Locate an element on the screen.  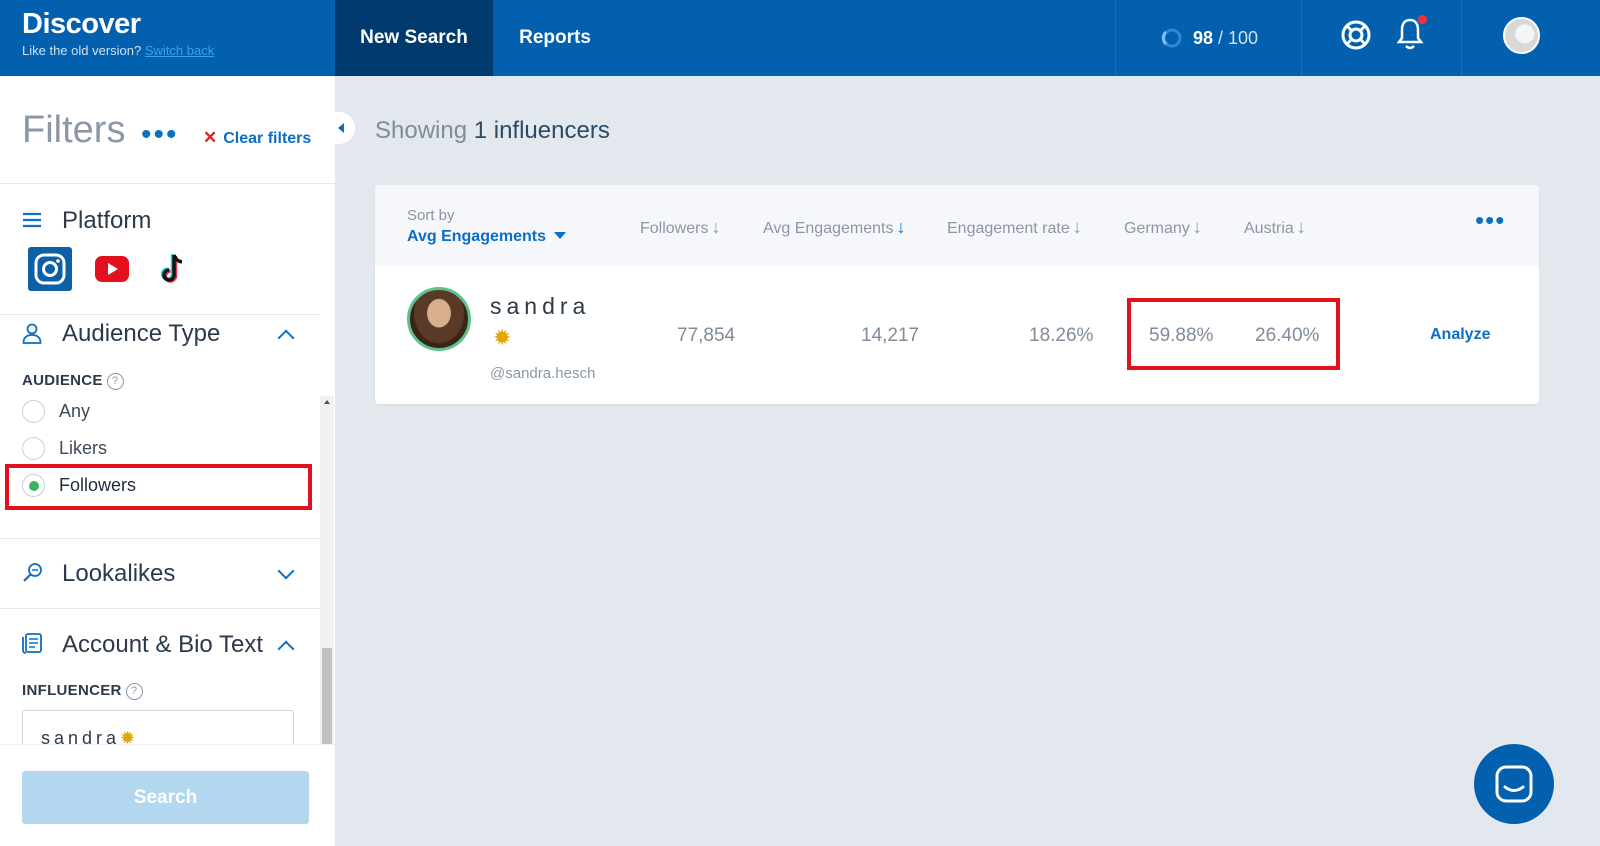
showing-count: 1 influencers is located at coordinates (541, 130).